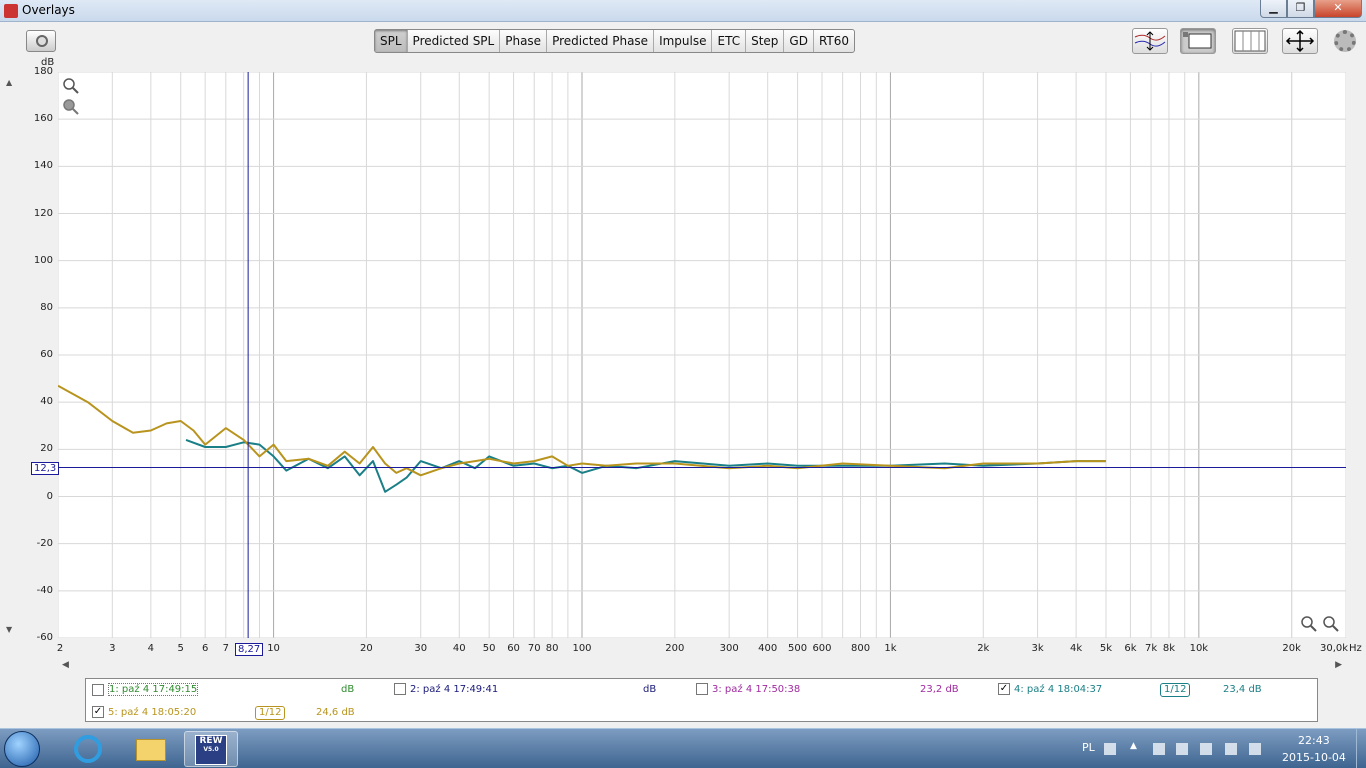  Describe the element at coordinates (1004, 689) in the screenshot. I see `legend-checkbox-4: ✓` at that location.